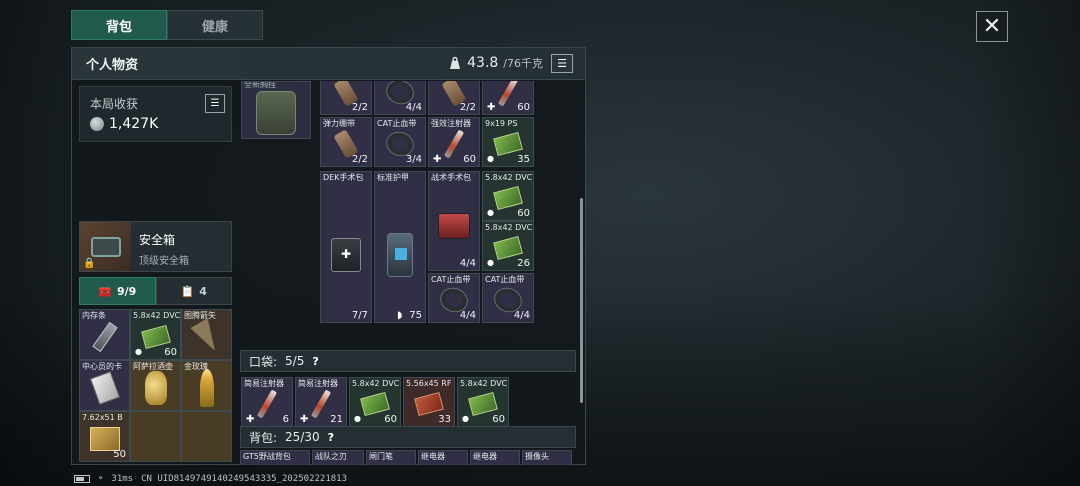 The image size is (1080, 486). Describe the element at coordinates (321, 402) in the screenshot. I see `item-cell: 简易注射器 ✚ 21` at that location.